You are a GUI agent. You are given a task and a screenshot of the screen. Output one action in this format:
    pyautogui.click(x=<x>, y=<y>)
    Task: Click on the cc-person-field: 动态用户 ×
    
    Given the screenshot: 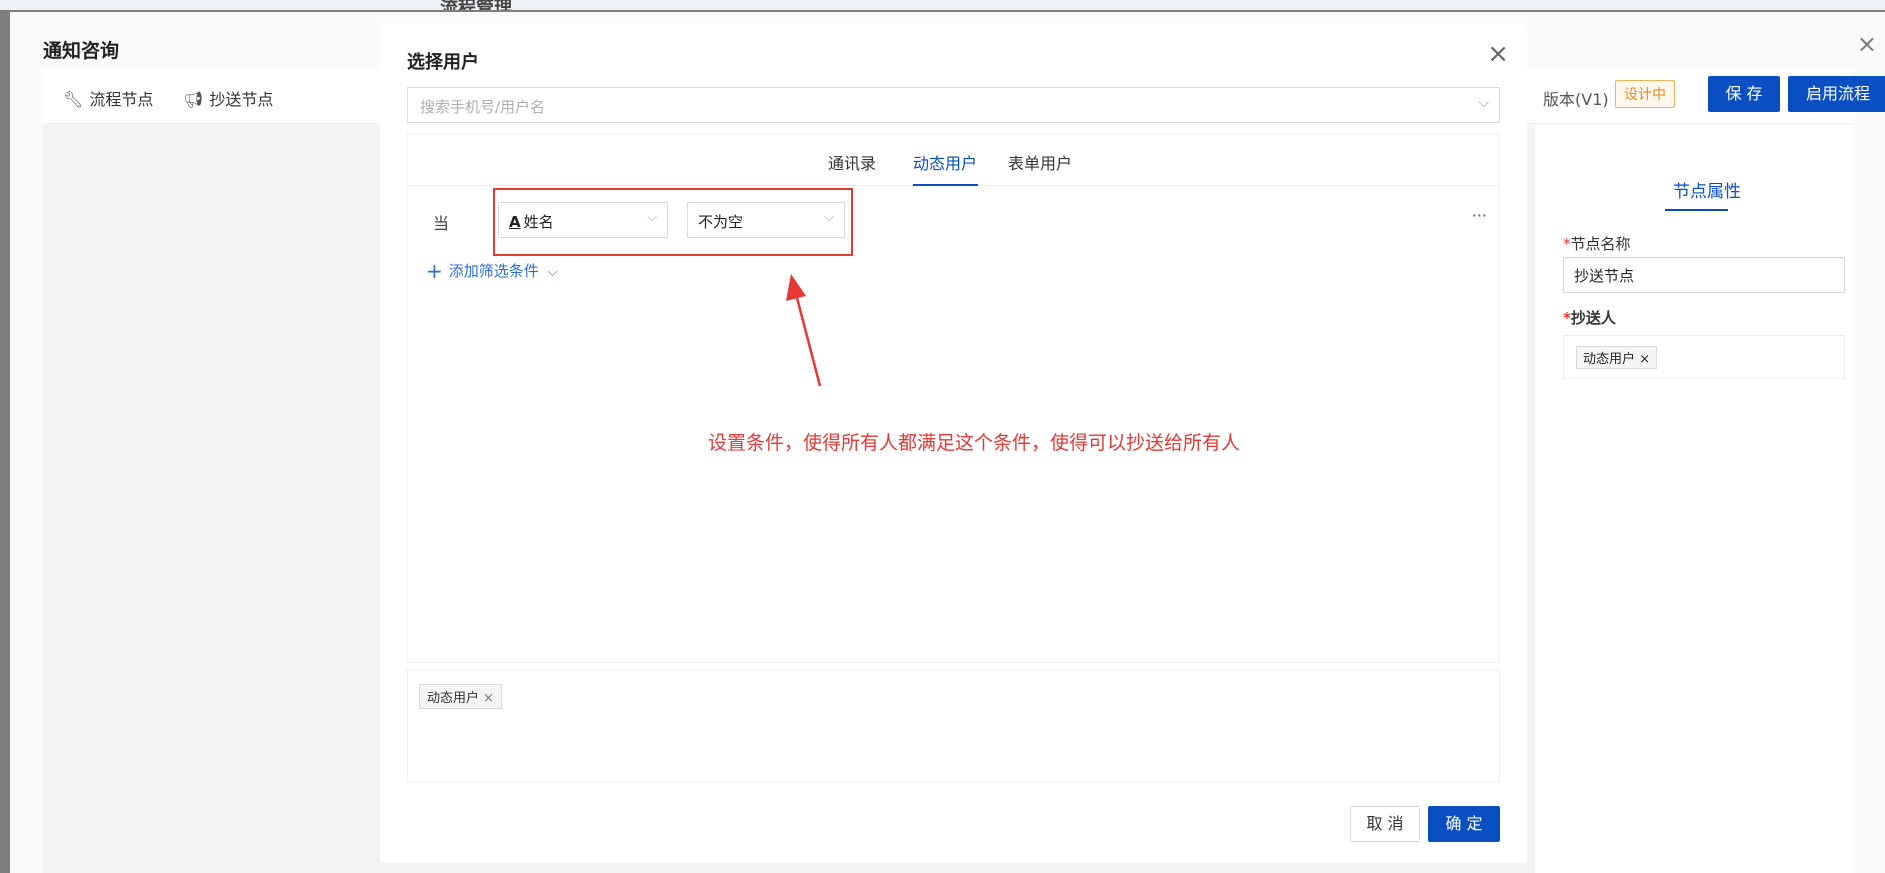 What is the action you would take?
    pyautogui.click(x=1704, y=357)
    